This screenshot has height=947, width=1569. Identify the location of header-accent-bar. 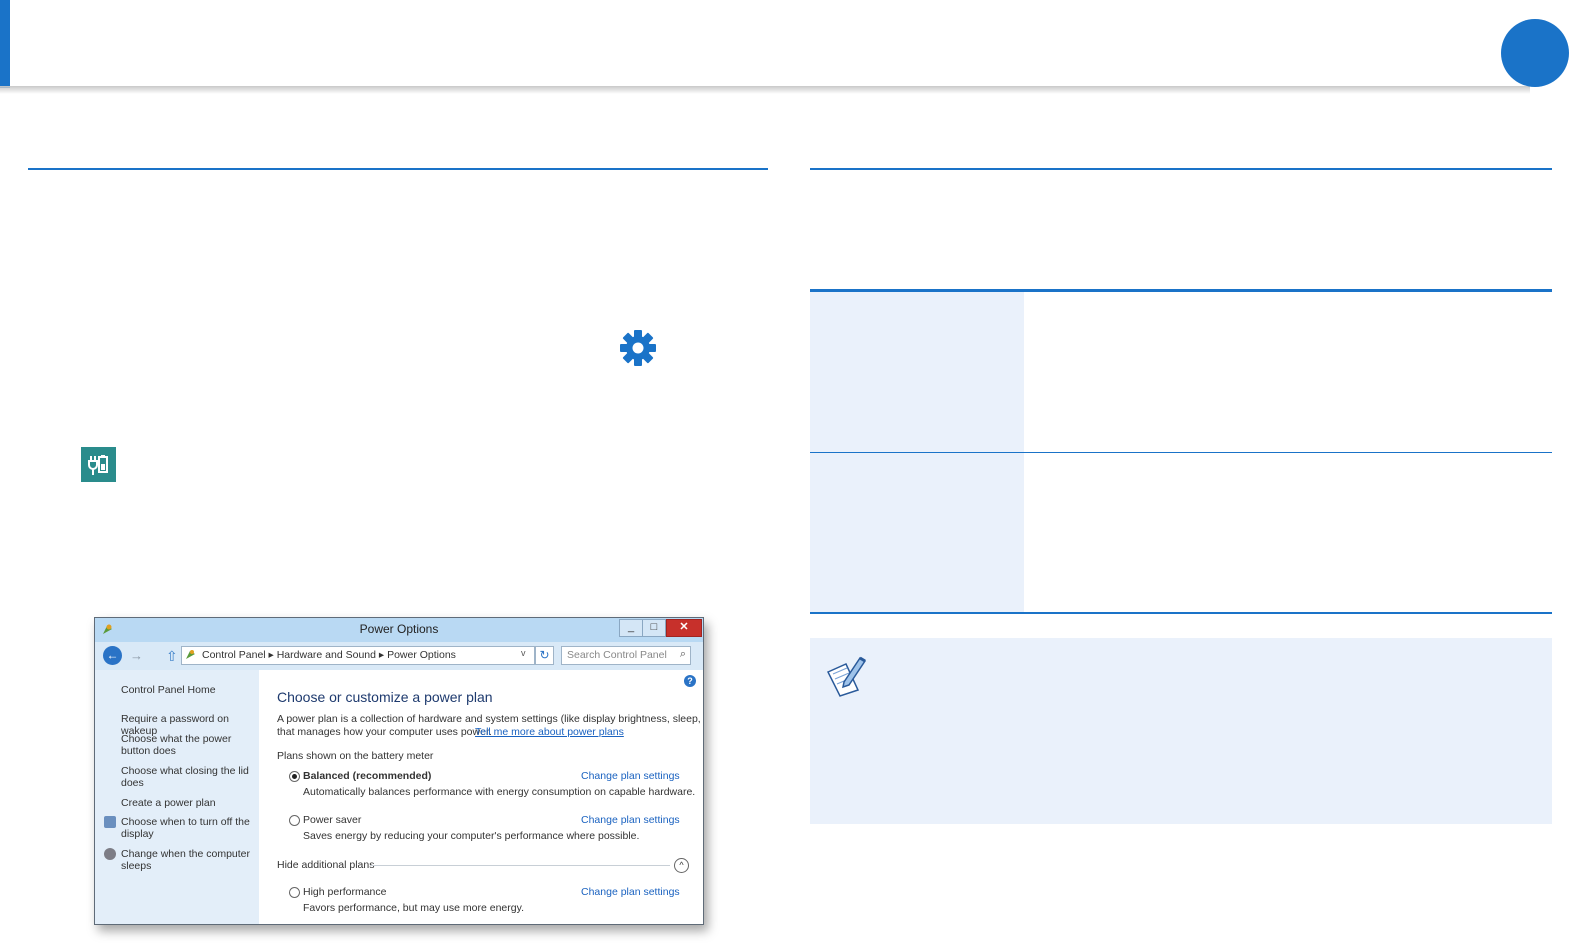
(5, 44).